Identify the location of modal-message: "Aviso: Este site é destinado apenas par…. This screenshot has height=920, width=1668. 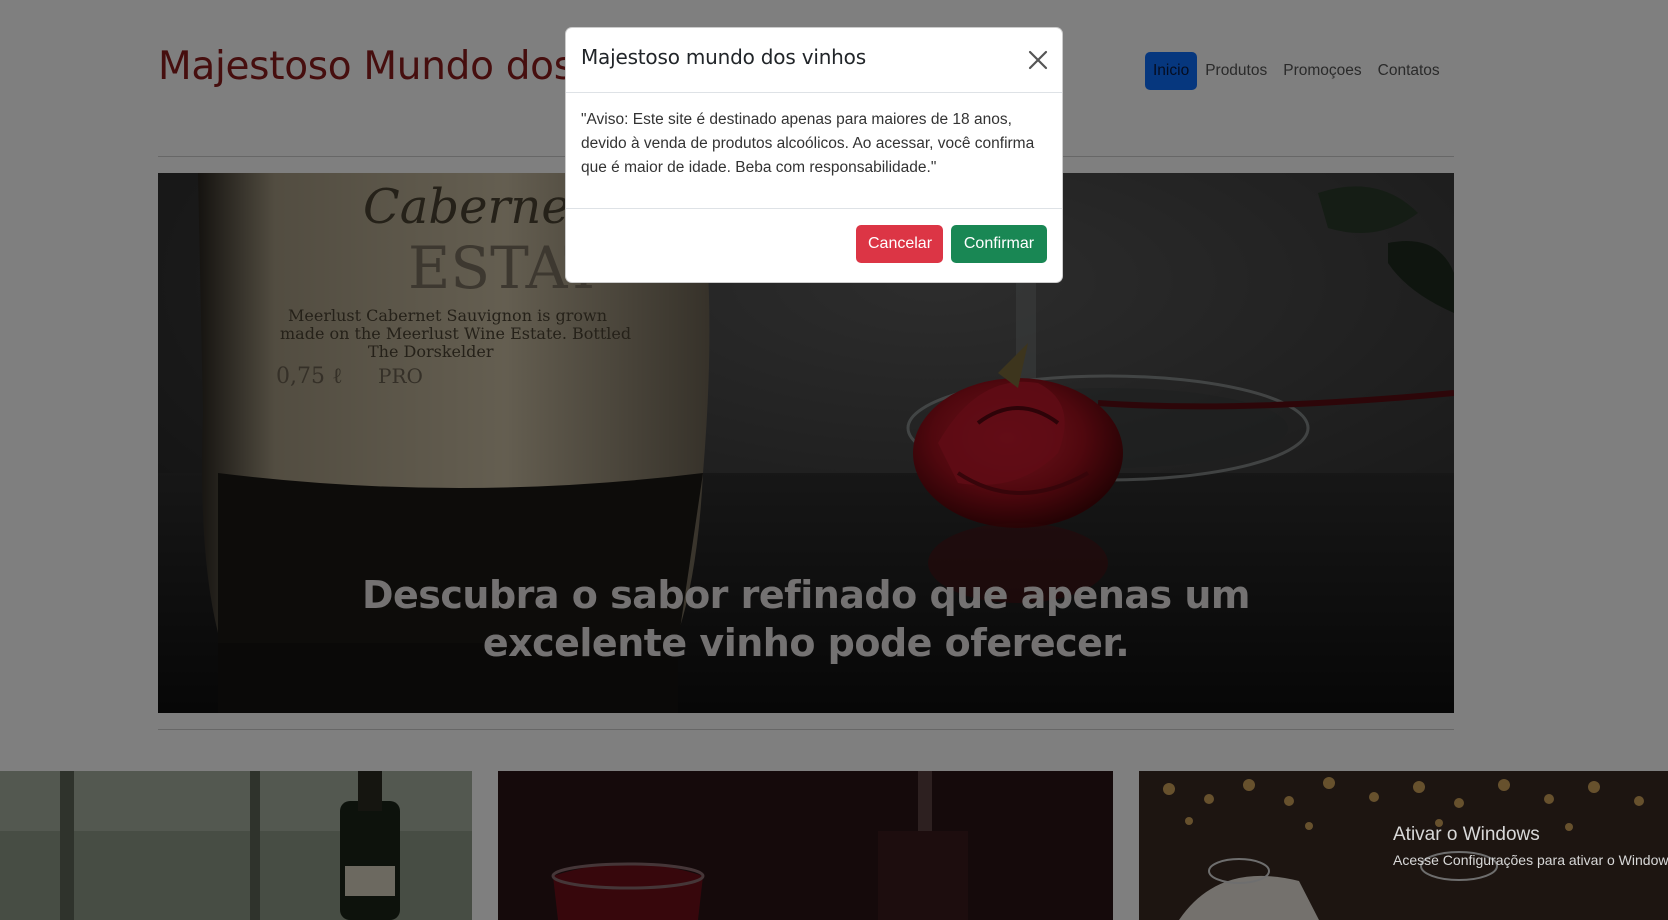
(808, 143).